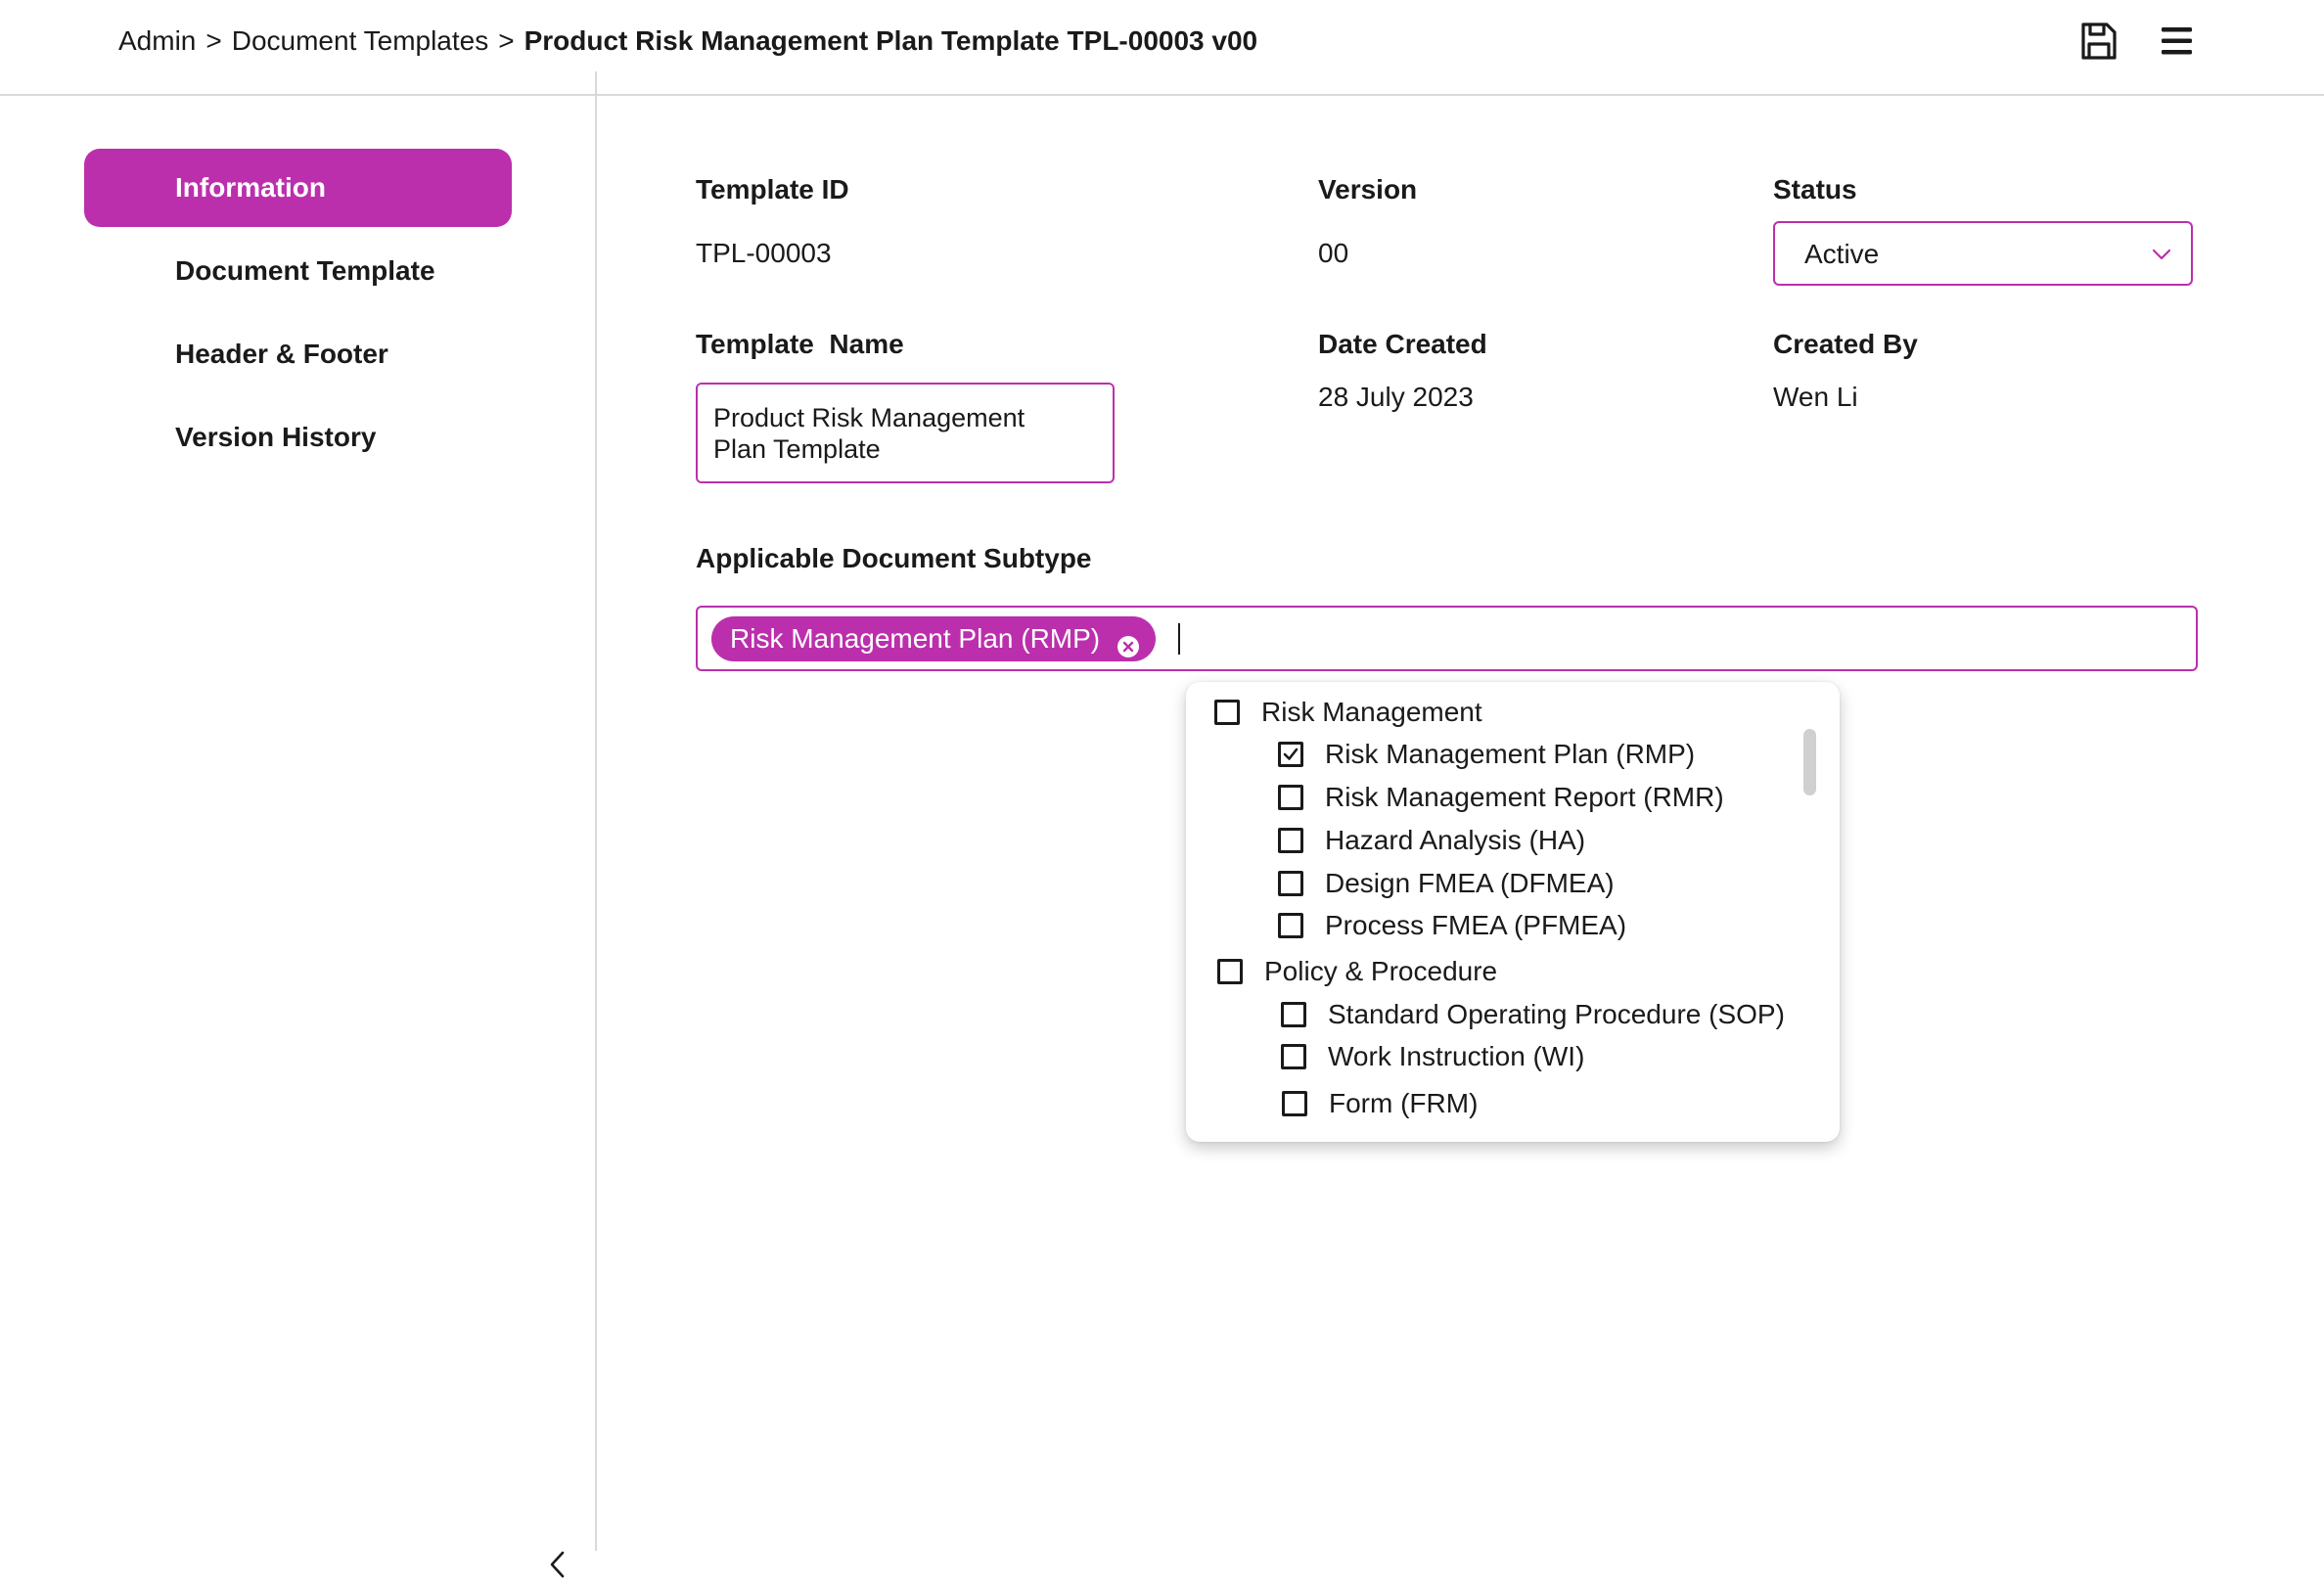 The image size is (2324, 1587). Describe the element at coordinates (1128, 642) in the screenshot. I see `close-circle-icon` at that location.